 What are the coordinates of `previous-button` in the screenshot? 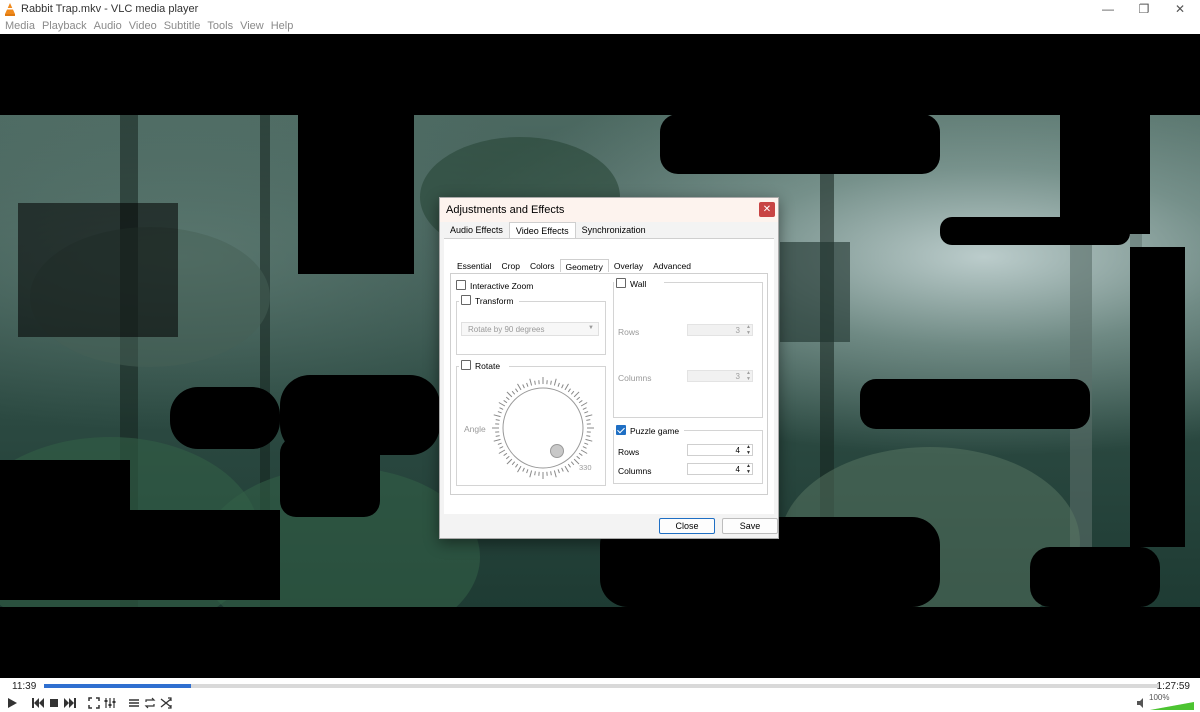 It's located at (38, 703).